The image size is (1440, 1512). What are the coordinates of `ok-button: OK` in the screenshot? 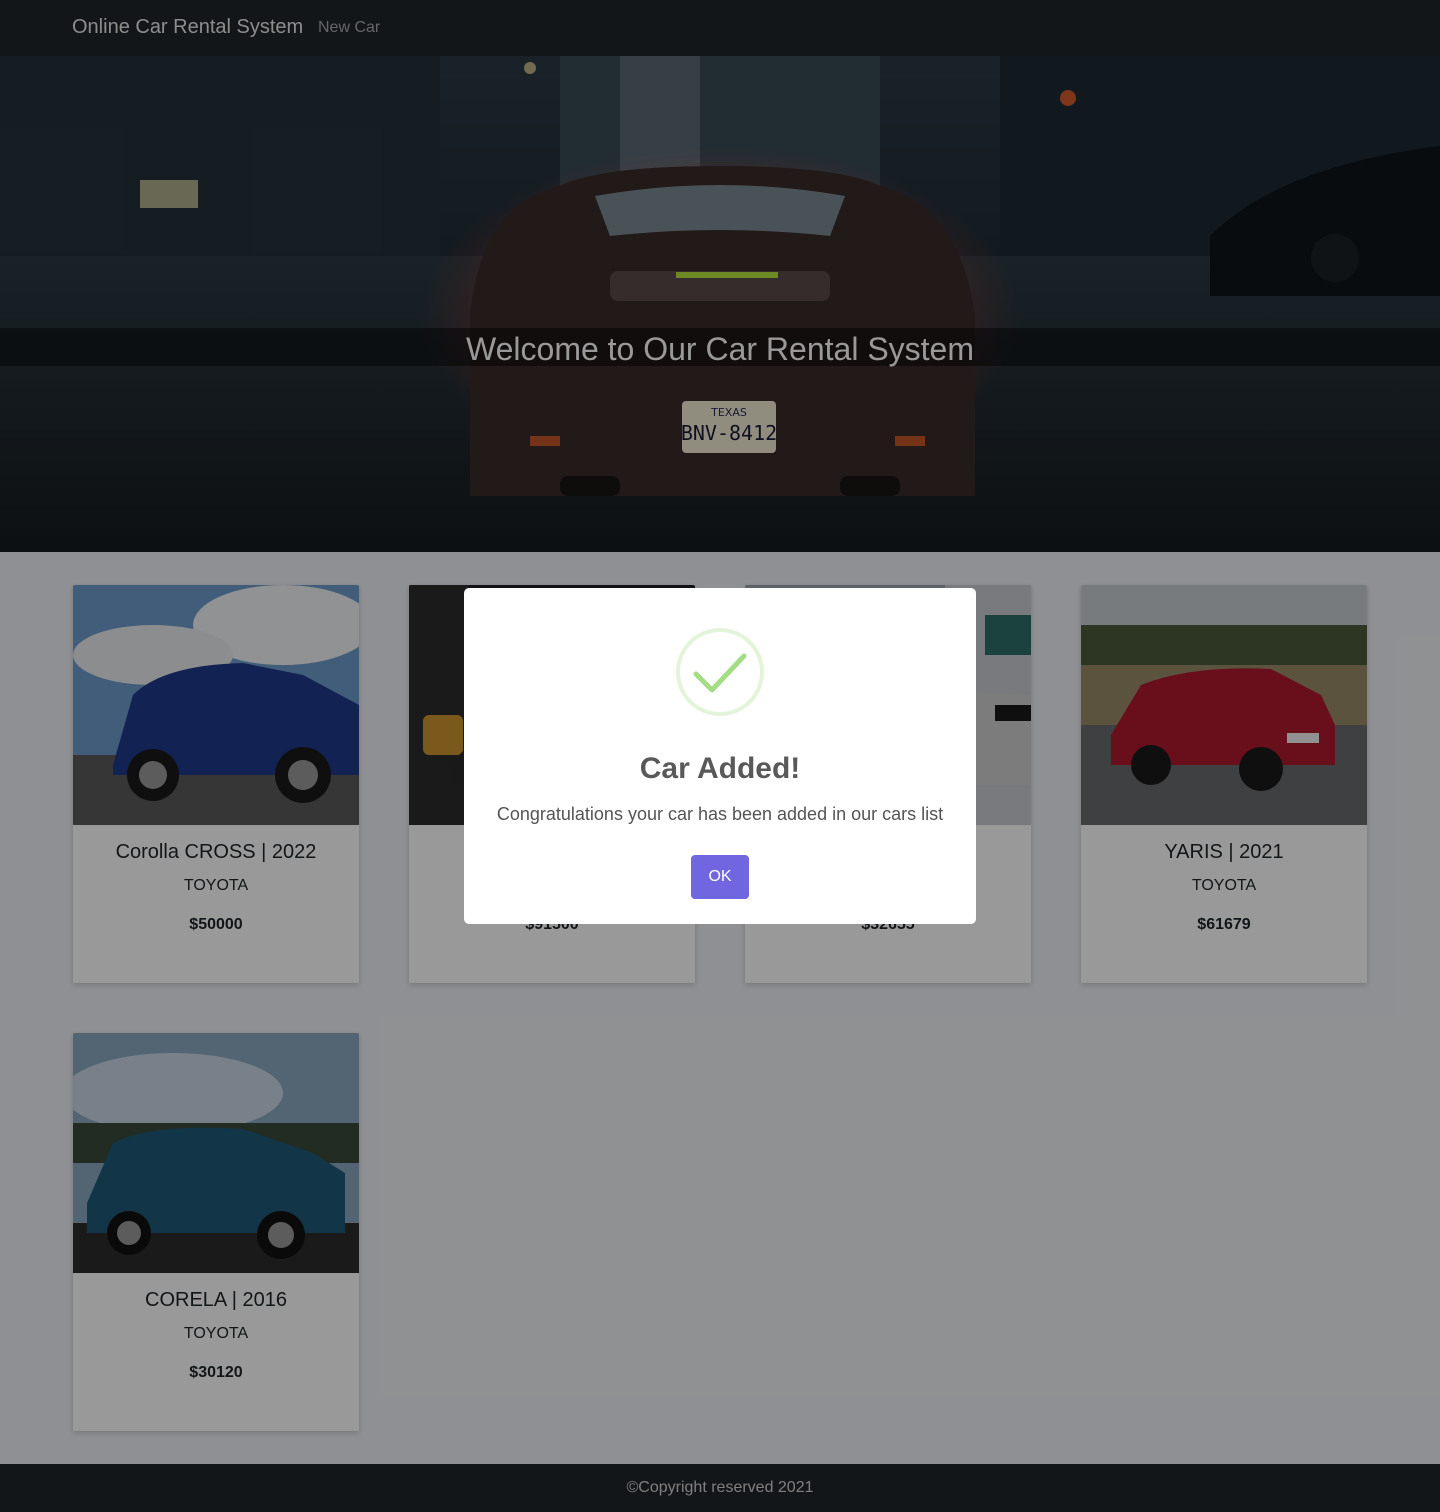 It's located at (720, 877).